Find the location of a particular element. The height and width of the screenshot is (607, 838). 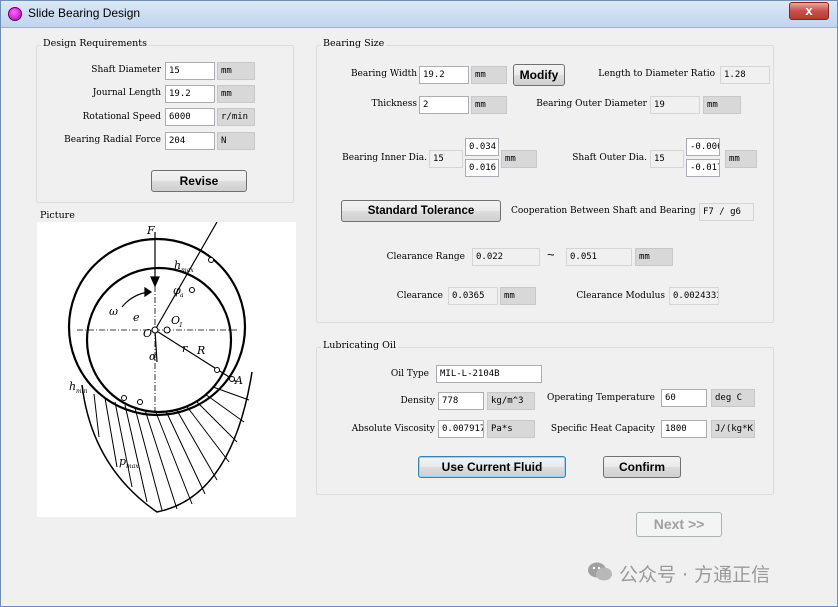

diagram-label-pmax-sub: max is located at coordinates (132, 466).